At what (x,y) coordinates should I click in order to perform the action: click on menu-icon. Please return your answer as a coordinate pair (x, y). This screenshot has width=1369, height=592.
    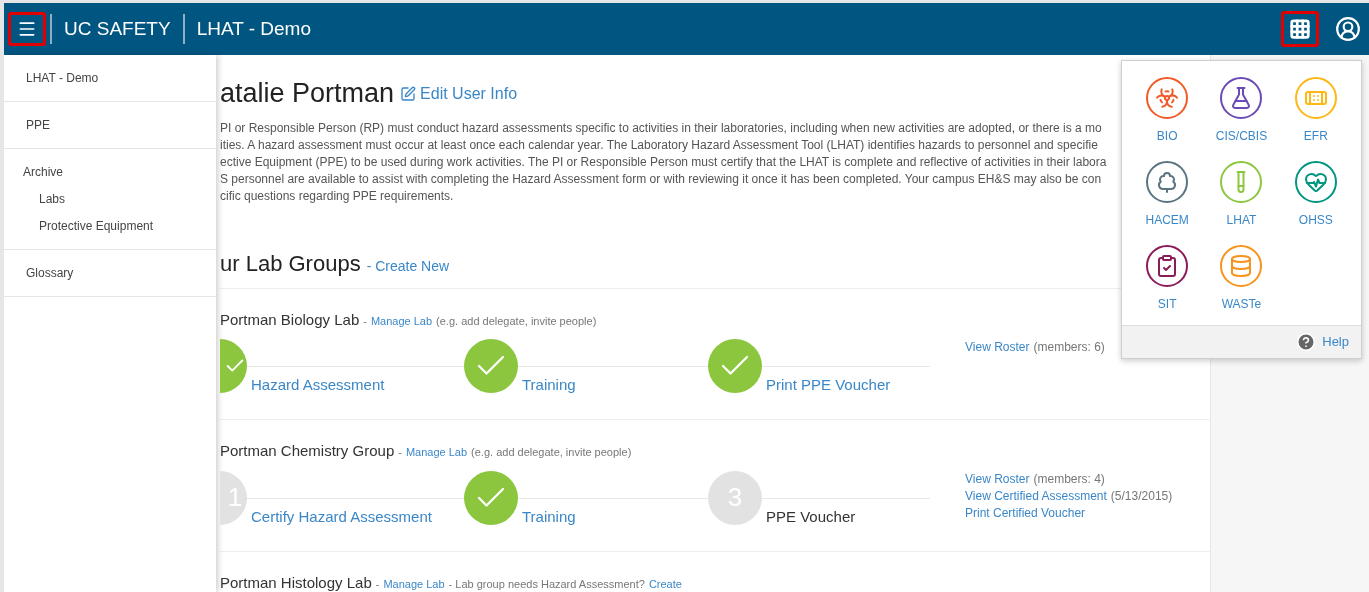
    Looking at the image, I should click on (27, 29).